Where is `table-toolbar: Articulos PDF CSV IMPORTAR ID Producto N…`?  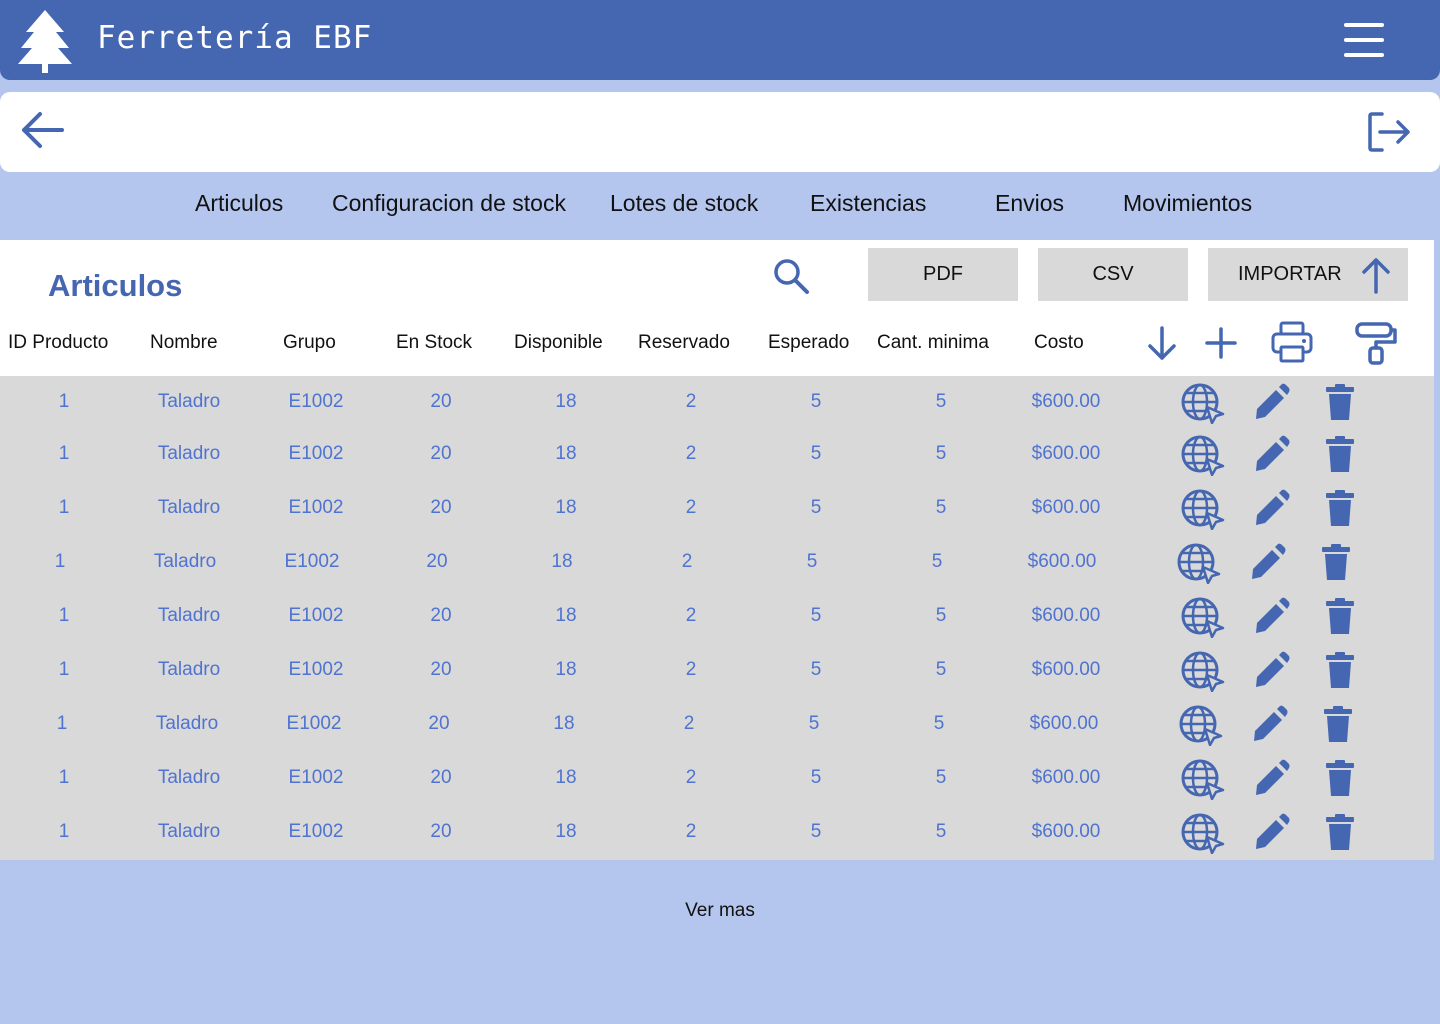
table-toolbar: Articulos PDF CSV IMPORTAR ID Producto N… is located at coordinates (717, 308).